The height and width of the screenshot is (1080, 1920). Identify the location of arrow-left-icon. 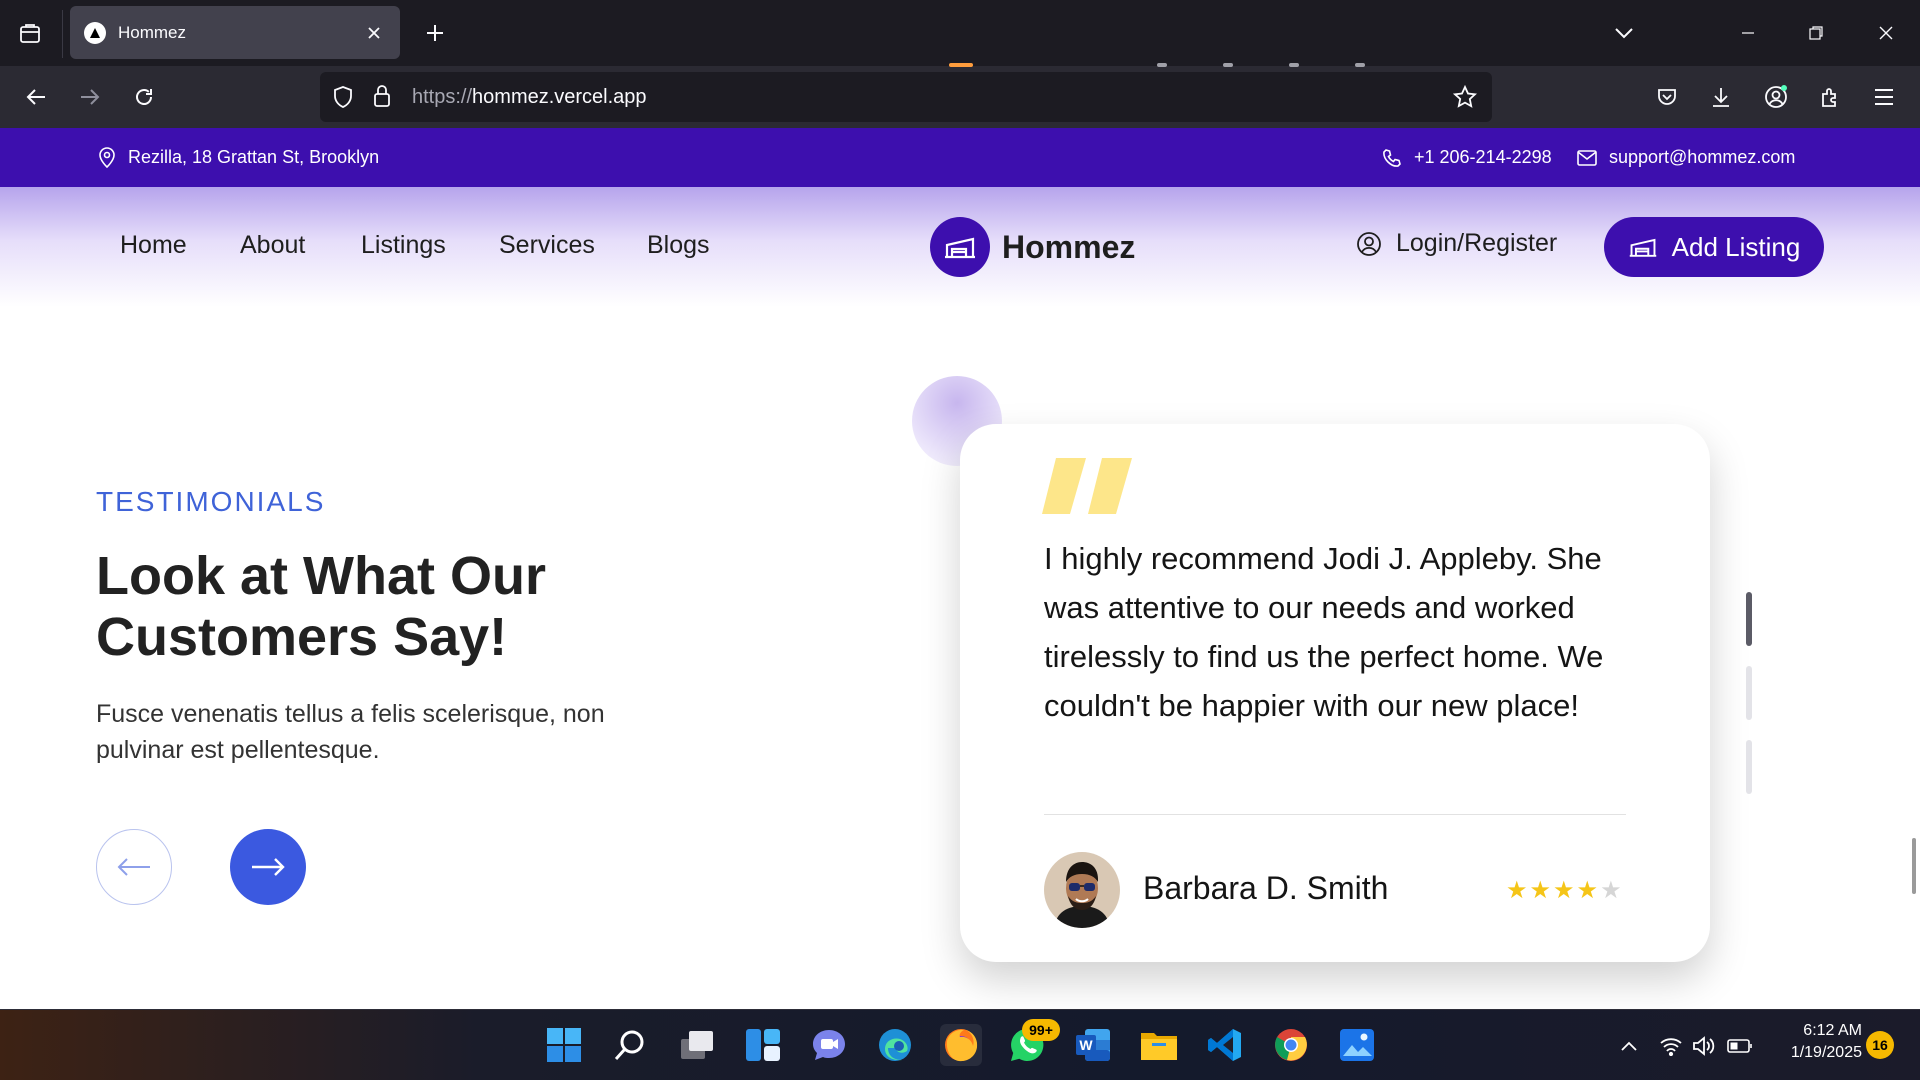
(133, 867).